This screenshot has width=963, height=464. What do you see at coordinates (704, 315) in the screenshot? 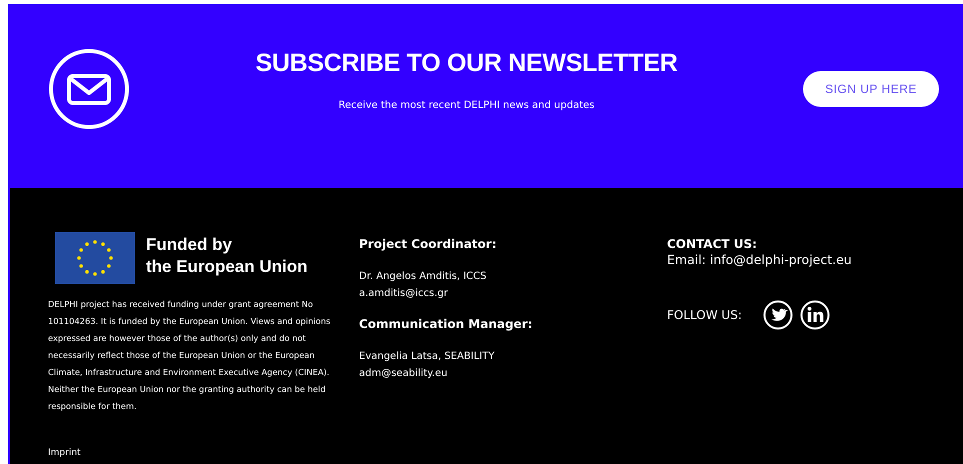
I see `follow-us-label: FOLLOW US:` at bounding box center [704, 315].